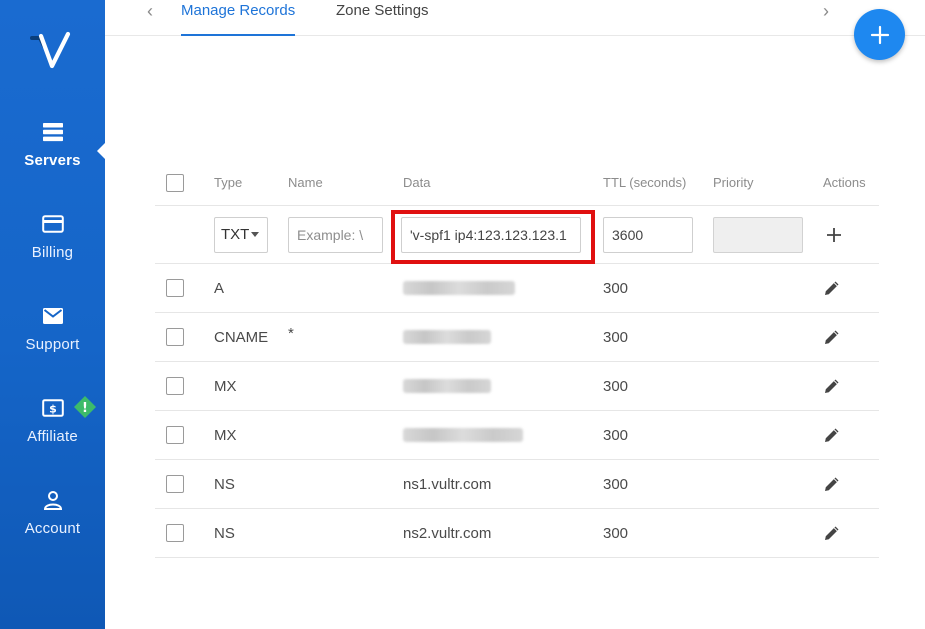 Image resolution: width=925 pixels, height=629 pixels. Describe the element at coordinates (51, 51) in the screenshot. I see `vultr-logo` at that location.